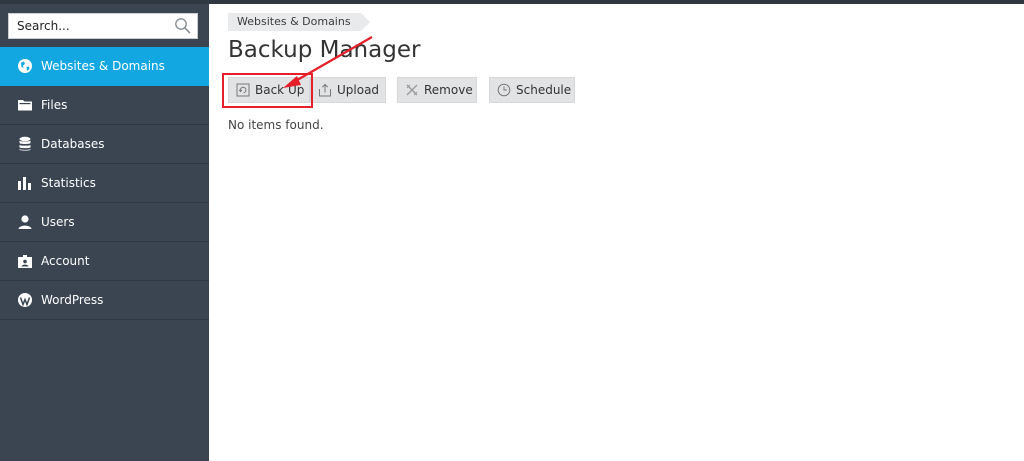  I want to click on upload-label: Upload, so click(358, 90).